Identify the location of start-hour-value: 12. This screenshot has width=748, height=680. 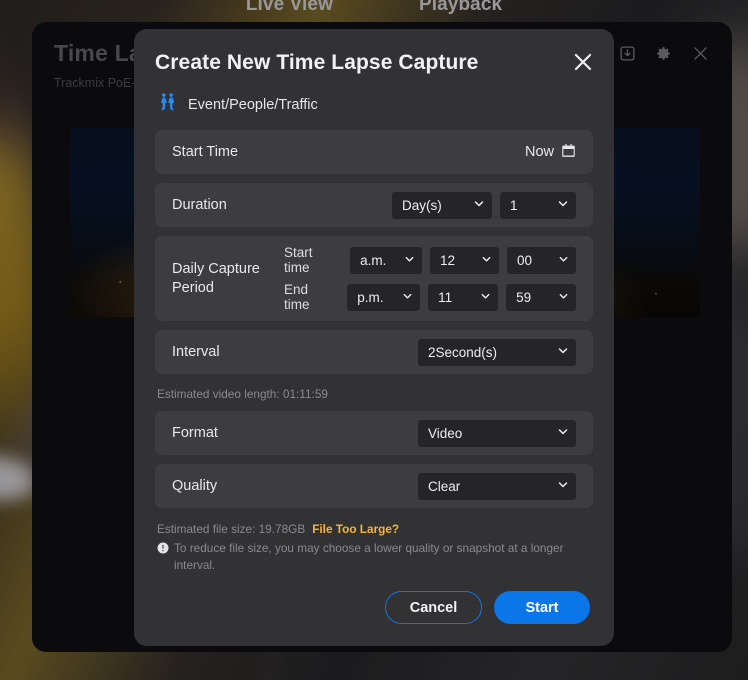
(448, 260).